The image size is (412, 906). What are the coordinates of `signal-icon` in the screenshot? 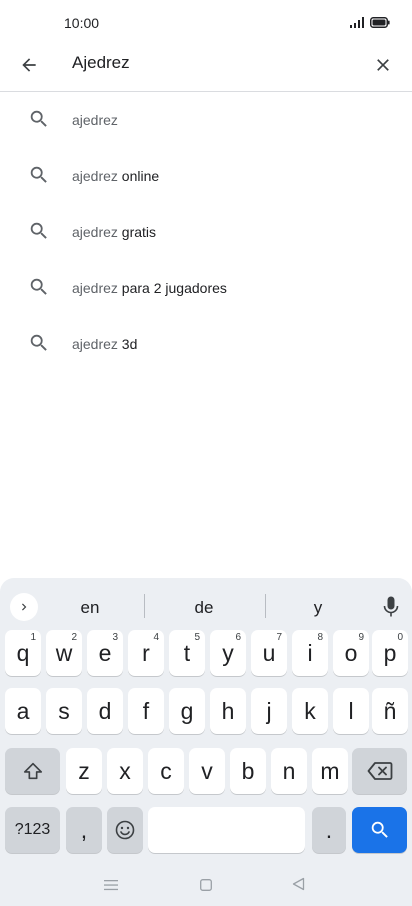 It's located at (357, 24).